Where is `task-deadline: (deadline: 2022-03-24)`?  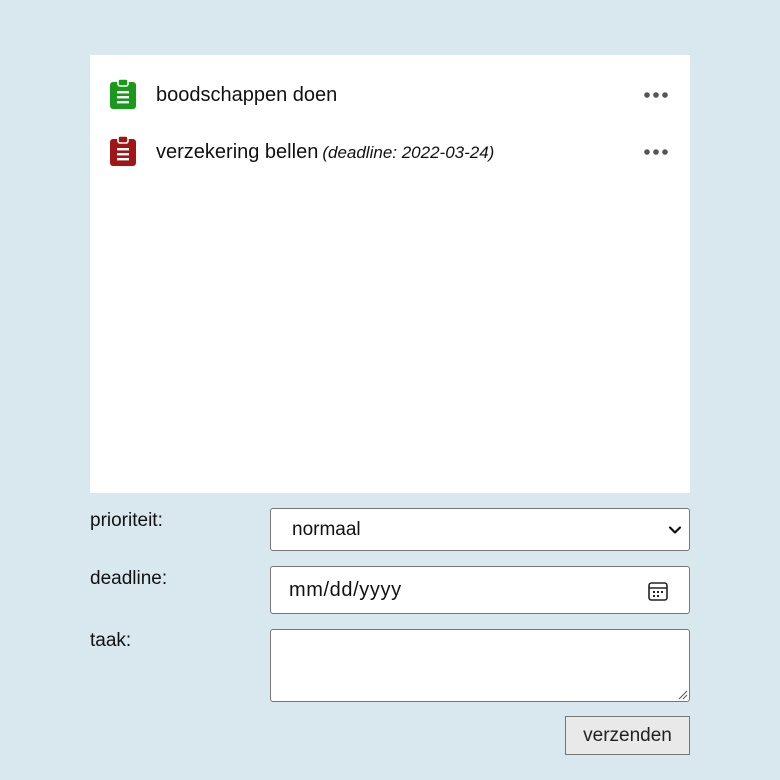
task-deadline: (deadline: 2022-03-24) is located at coordinates (408, 152).